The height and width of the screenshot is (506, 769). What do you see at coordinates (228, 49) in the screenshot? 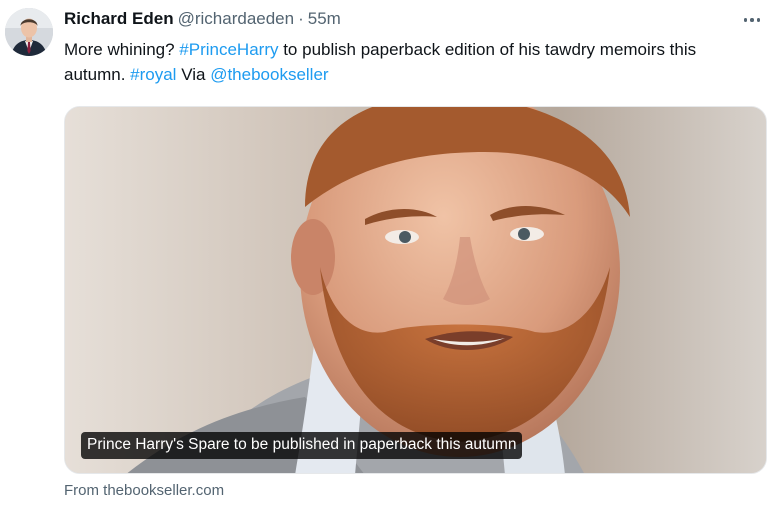
I see `hashtag-princeharry: #PrinceHarry` at bounding box center [228, 49].